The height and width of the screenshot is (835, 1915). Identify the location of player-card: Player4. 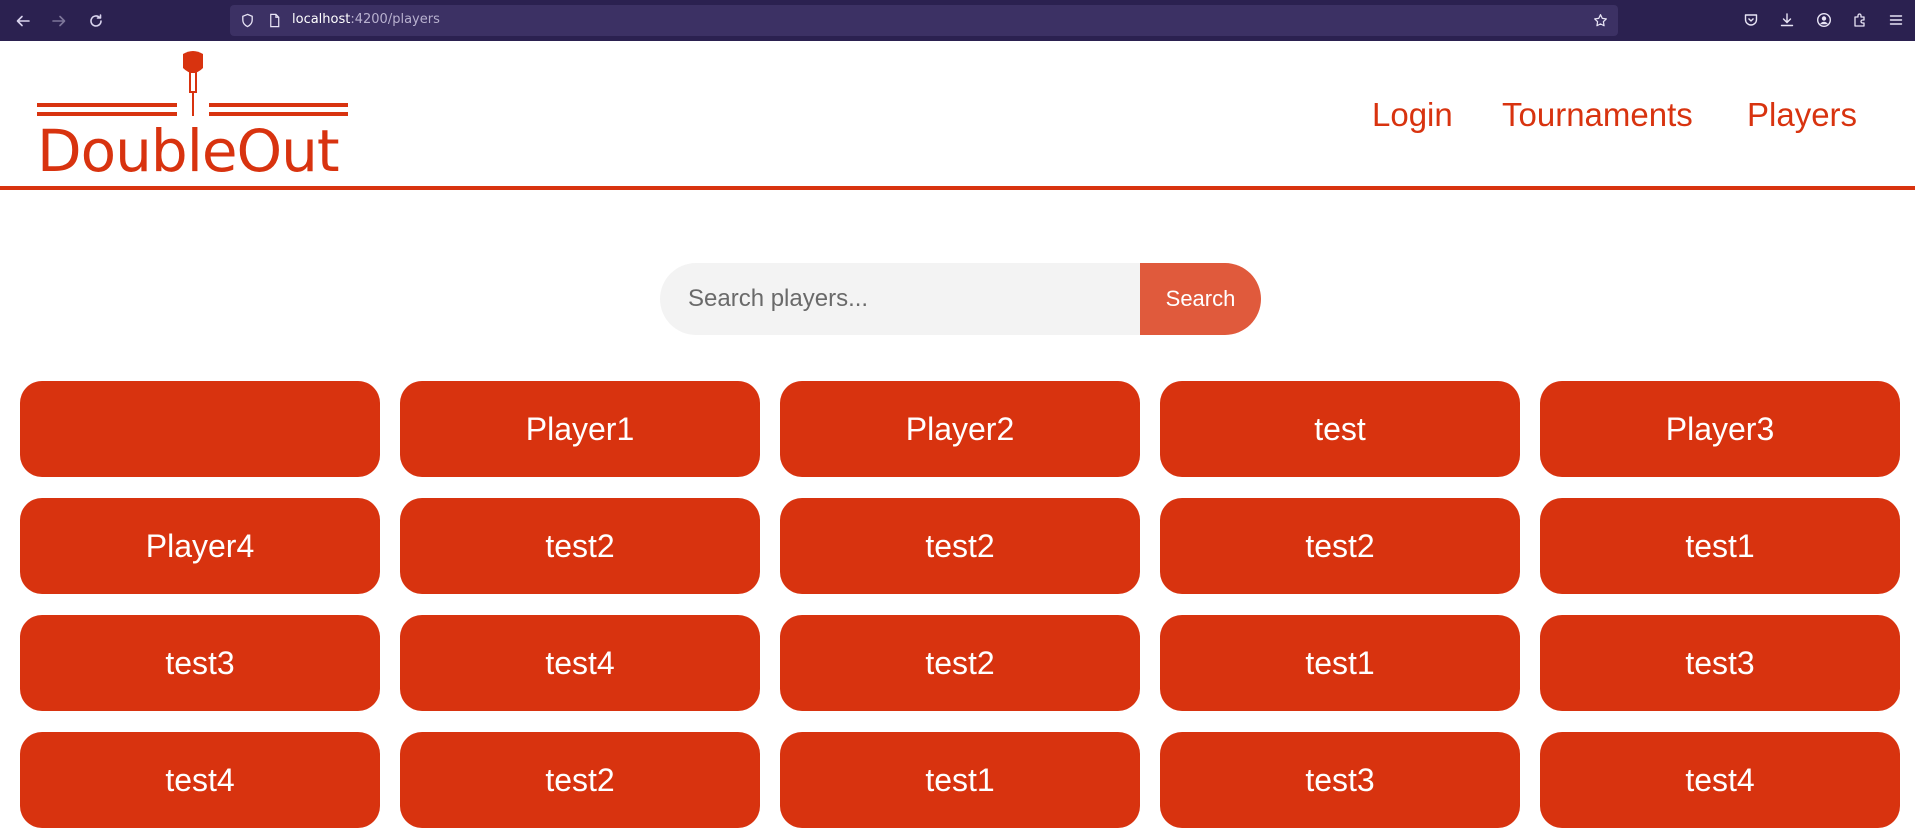
(200, 546).